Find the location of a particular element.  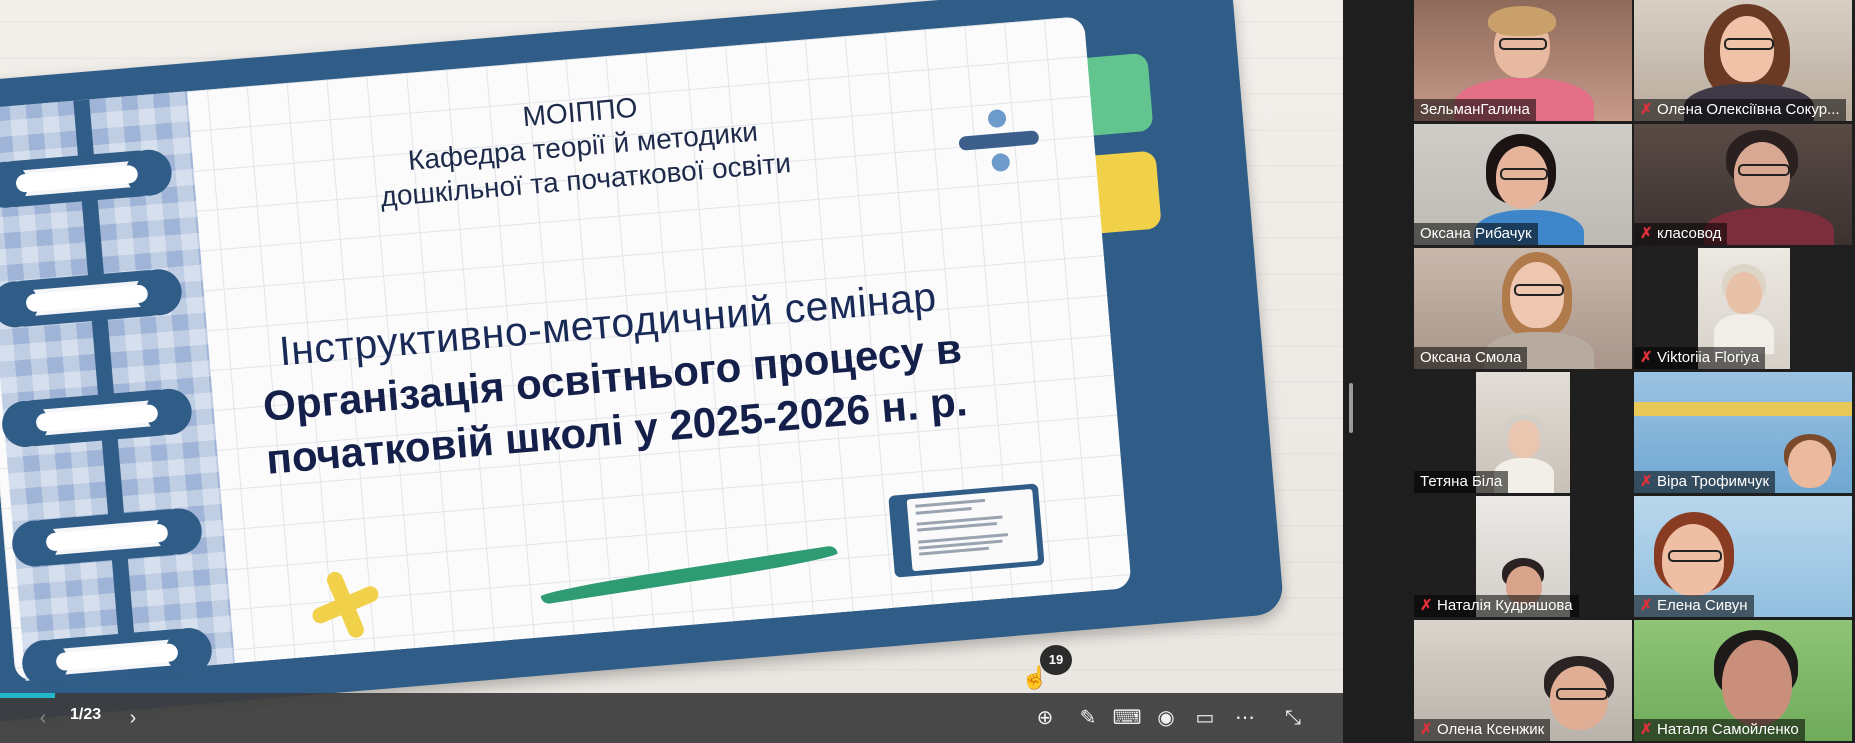

zoom-icon: ⊕ is located at coordinates (1045, 718).